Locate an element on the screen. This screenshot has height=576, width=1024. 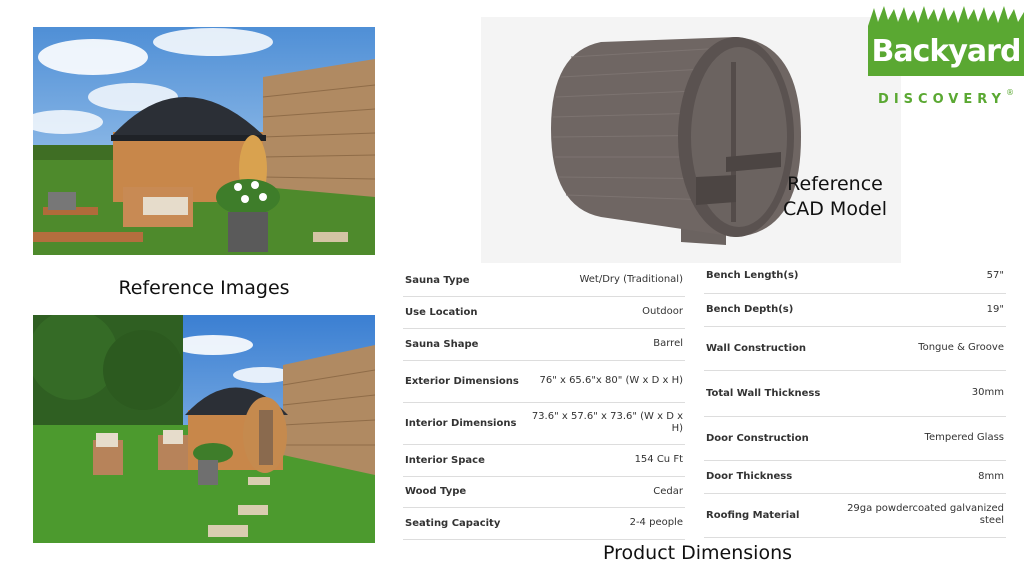
cad-caption-line1: Reference is located at coordinates (835, 184).